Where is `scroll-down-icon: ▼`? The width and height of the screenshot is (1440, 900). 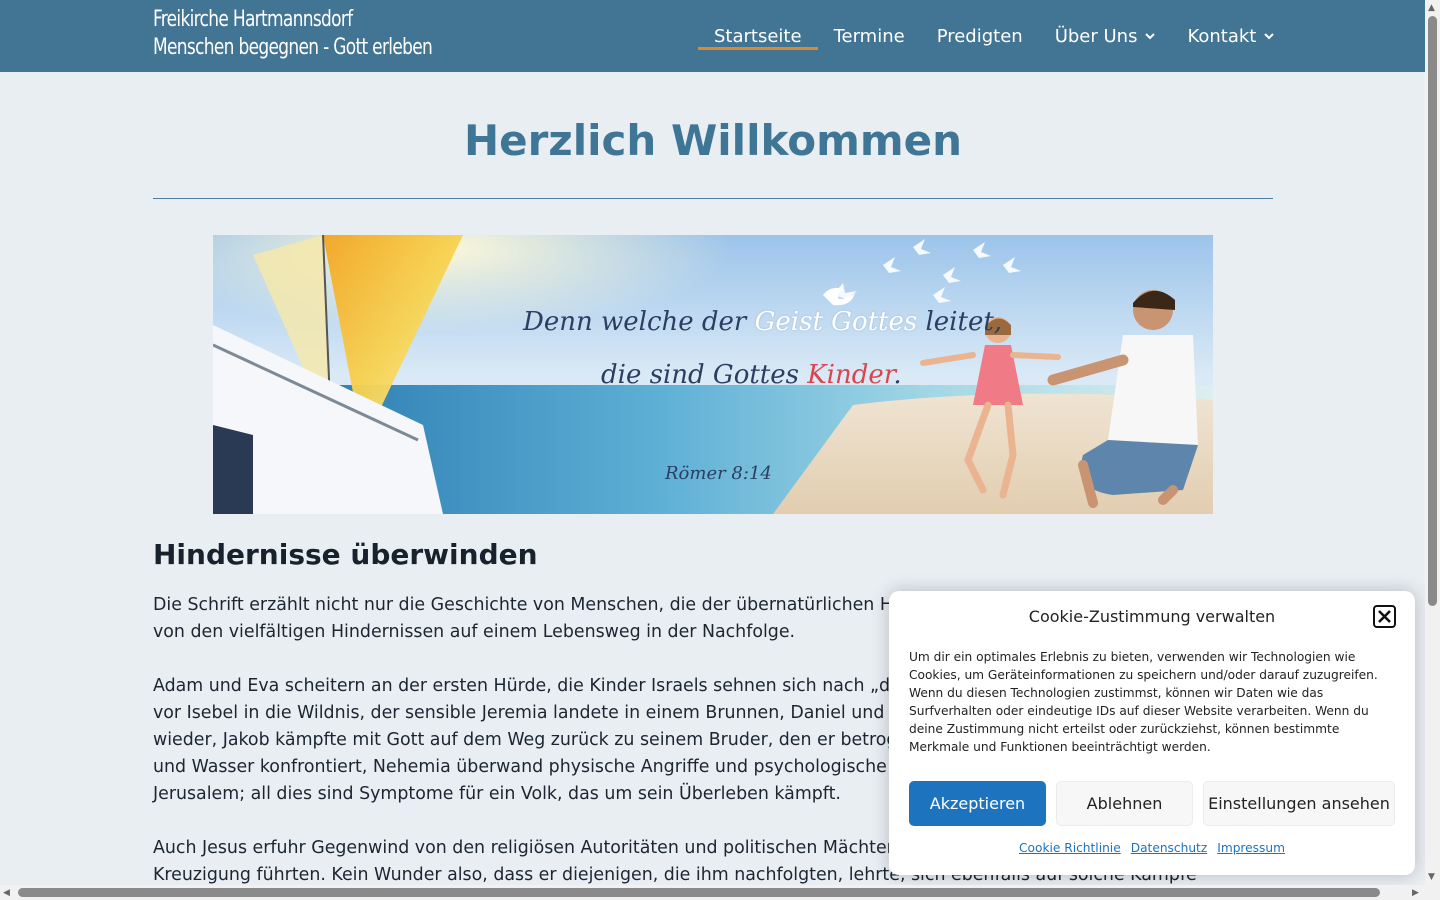 scroll-down-icon: ▼ is located at coordinates (1431, 877).